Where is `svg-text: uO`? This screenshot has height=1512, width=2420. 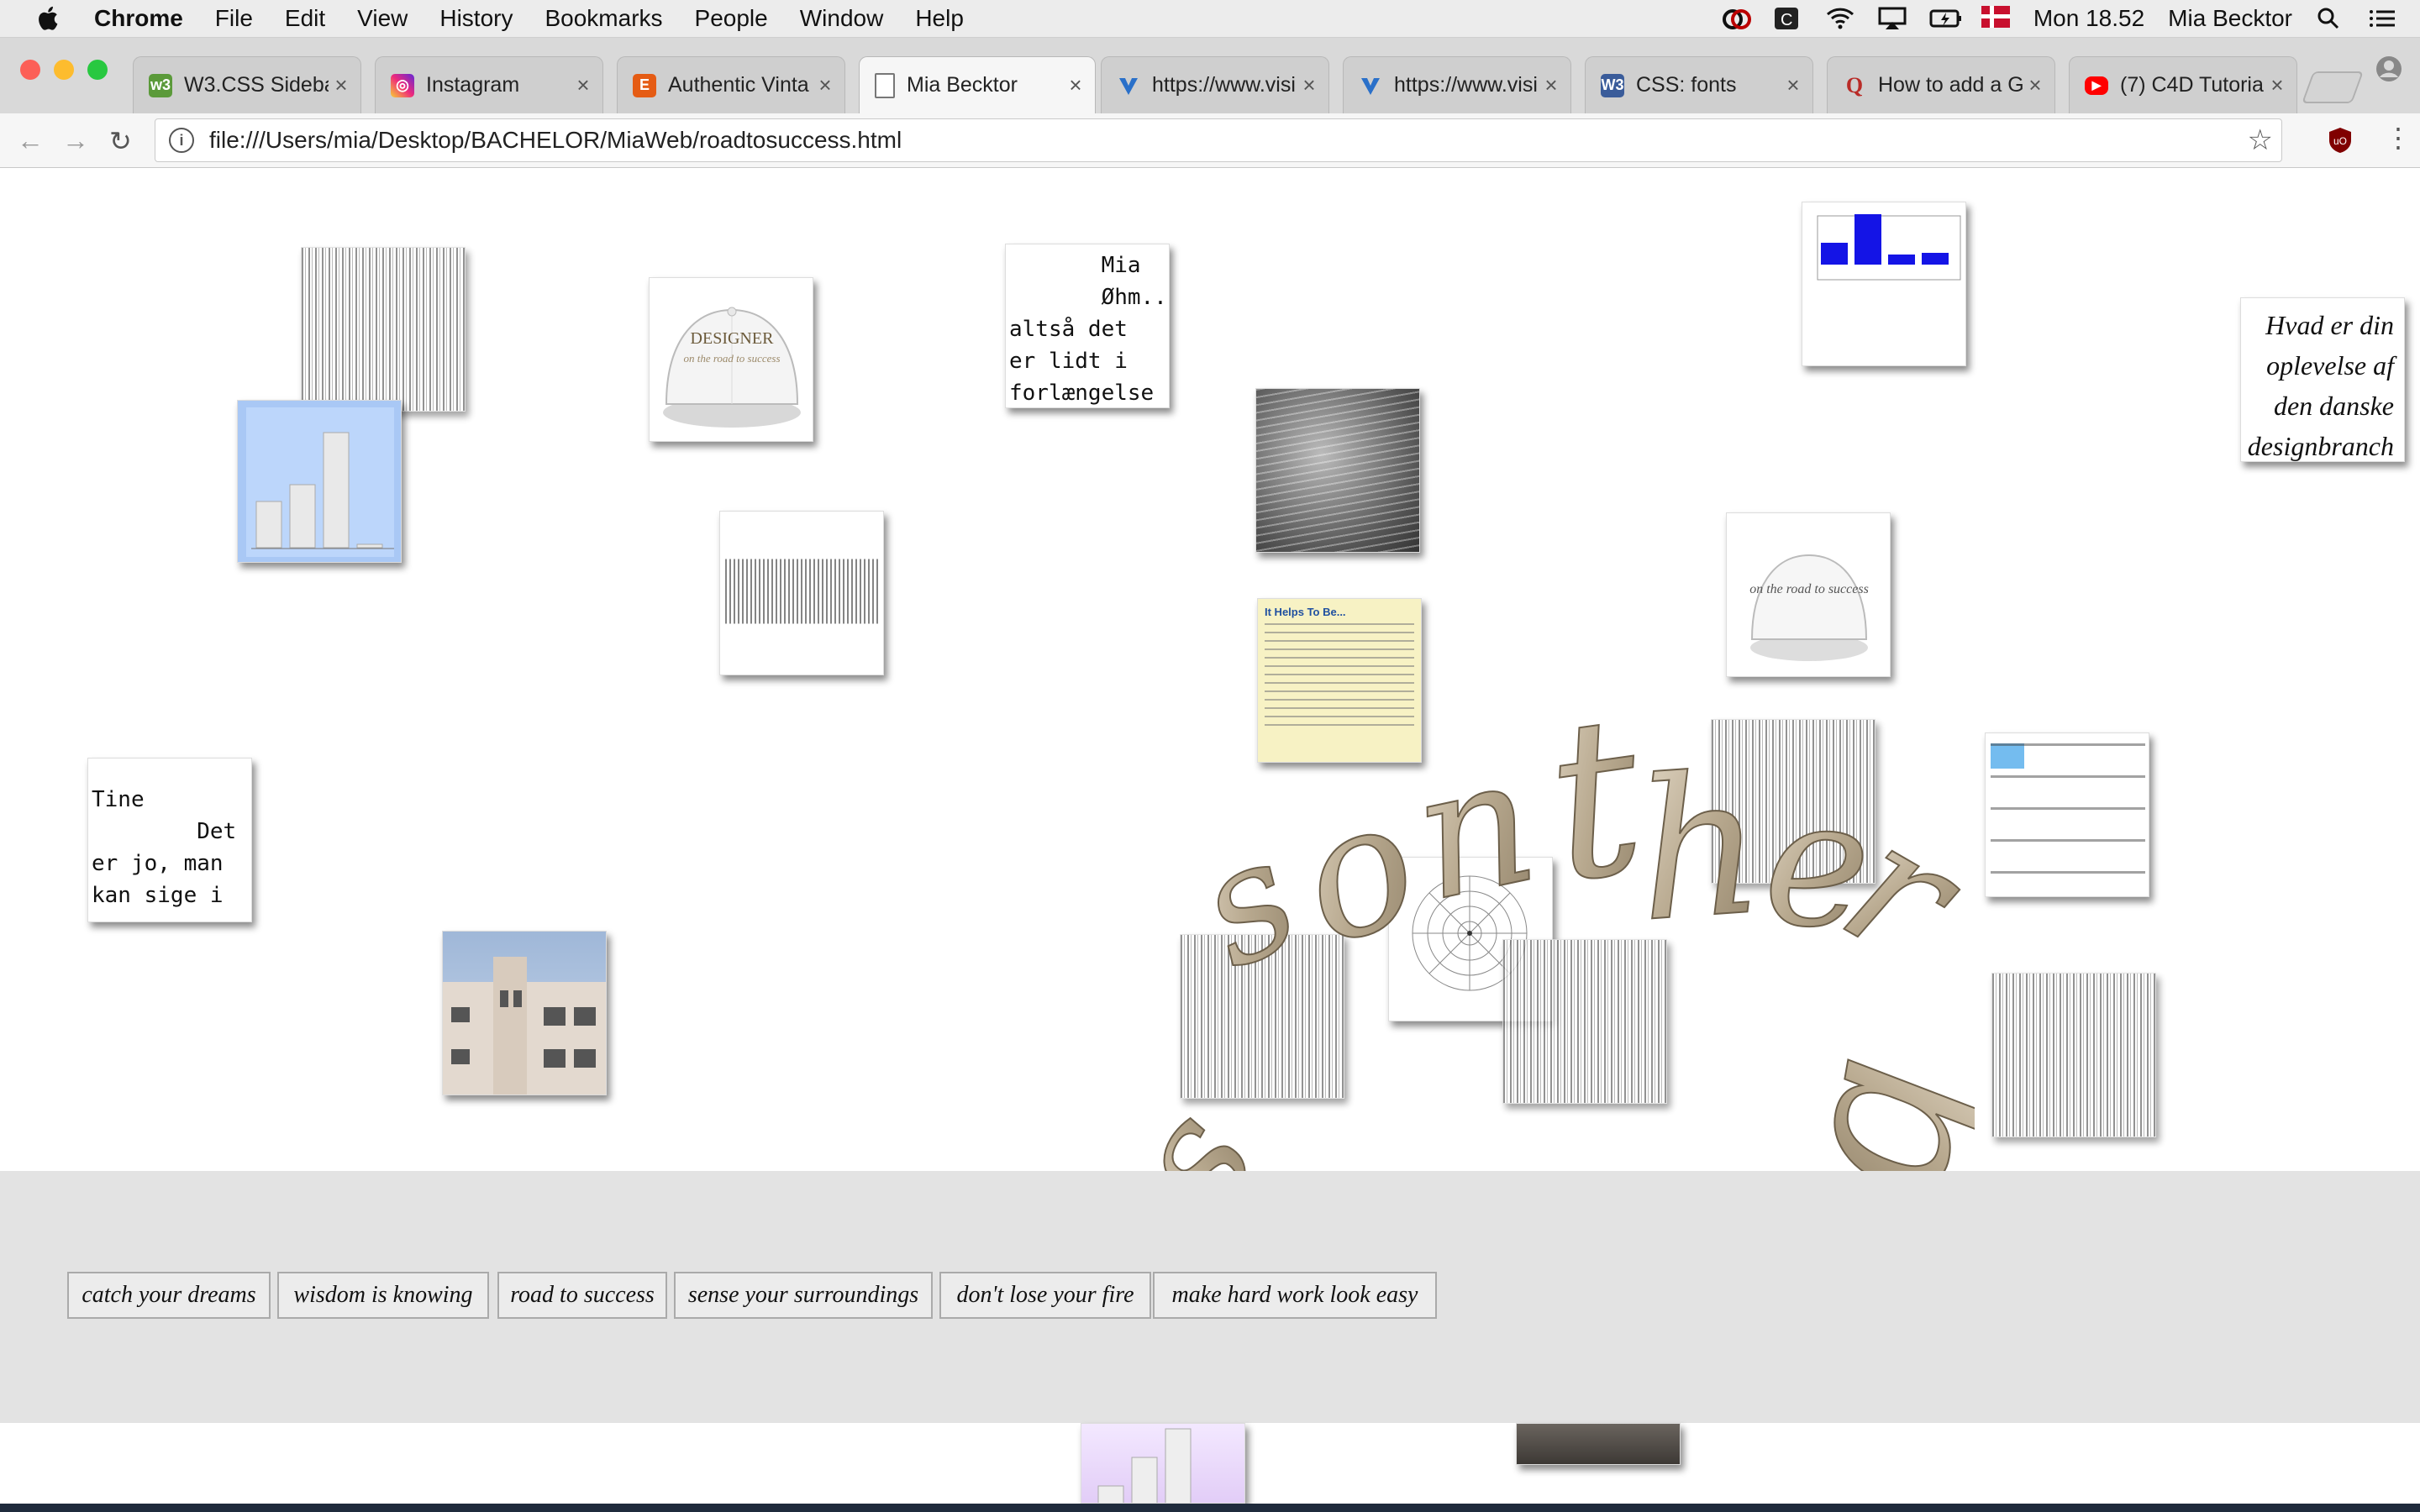
svg-text: uO is located at coordinates (2340, 141).